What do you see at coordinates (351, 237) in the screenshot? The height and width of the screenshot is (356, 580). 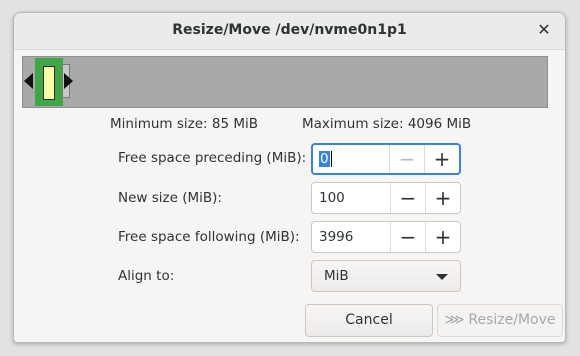 I see `free-following-input: 3996` at bounding box center [351, 237].